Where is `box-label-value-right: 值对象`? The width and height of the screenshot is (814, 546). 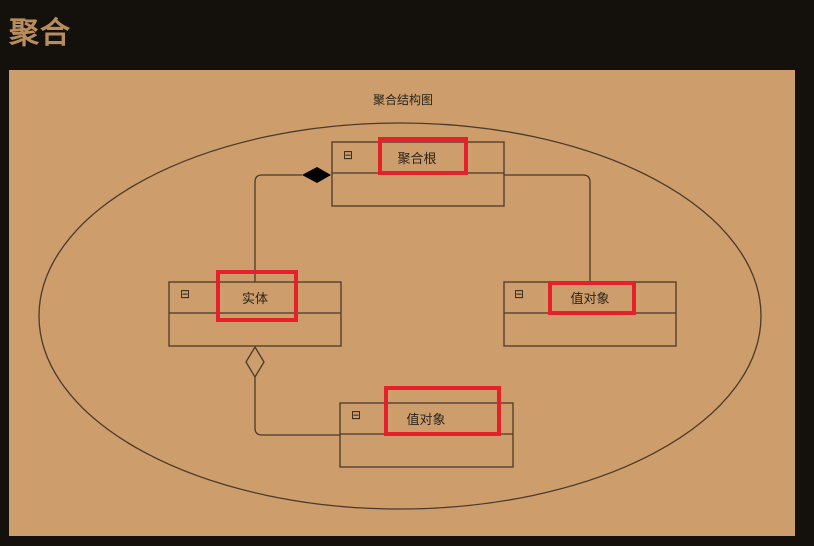 box-label-value-right: 值对象 is located at coordinates (589, 299).